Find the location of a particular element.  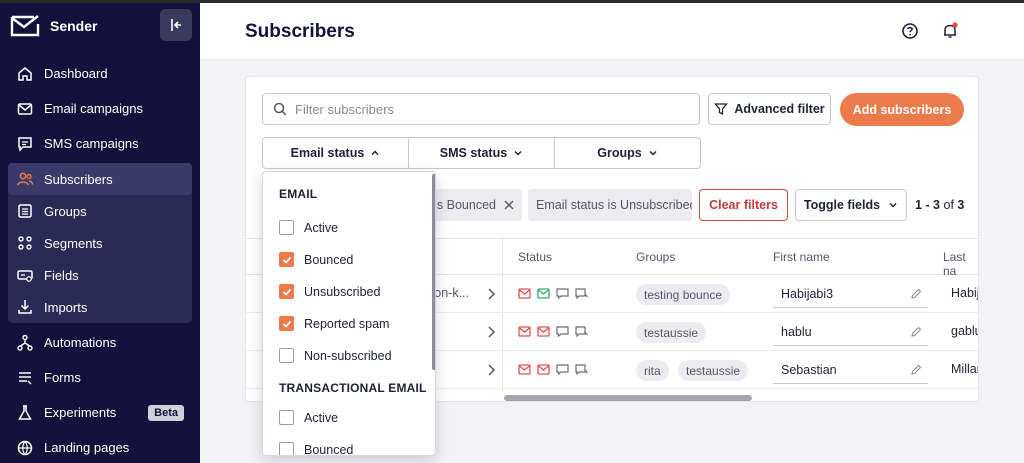

sender-logo-icon is located at coordinates (25, 26).